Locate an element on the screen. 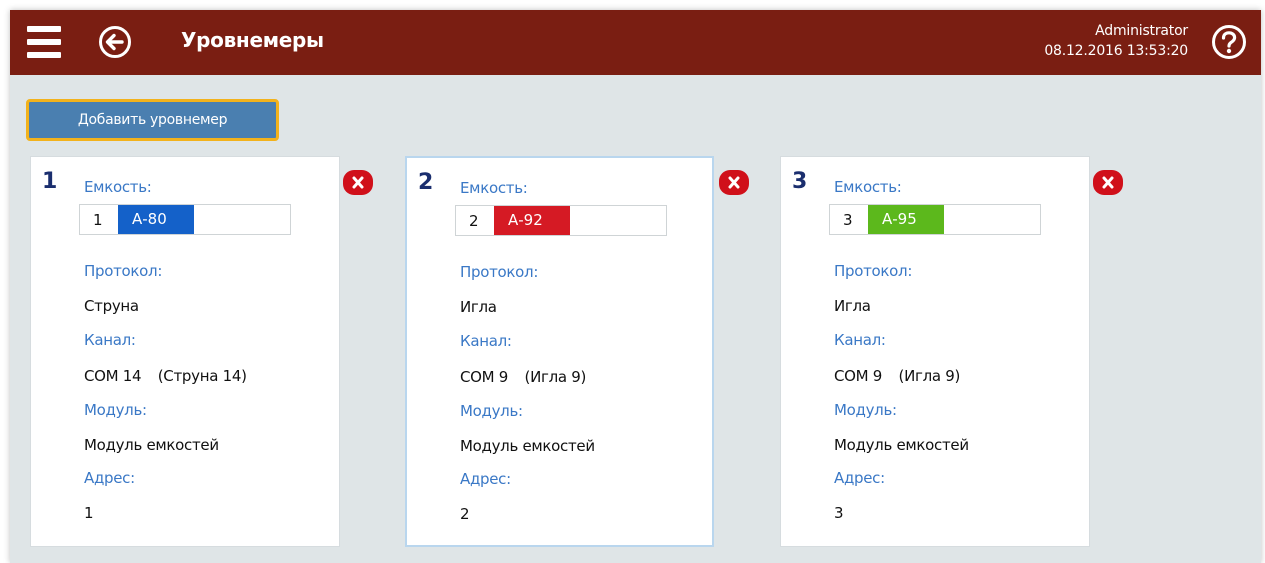 This screenshot has width=1265, height=563. hamburger-menu-icon is located at coordinates (44, 42).